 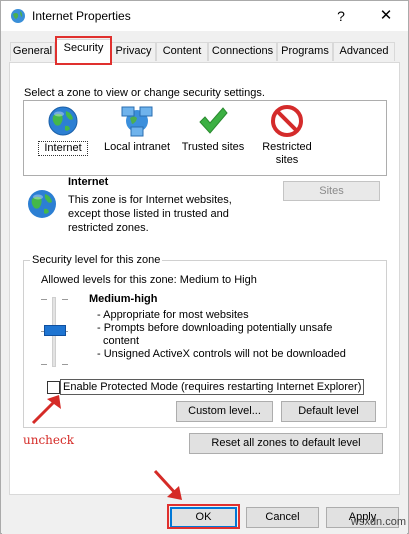 I want to click on zone-info-desc-line: This zone is for Internet websites,, so click(x=150, y=200).